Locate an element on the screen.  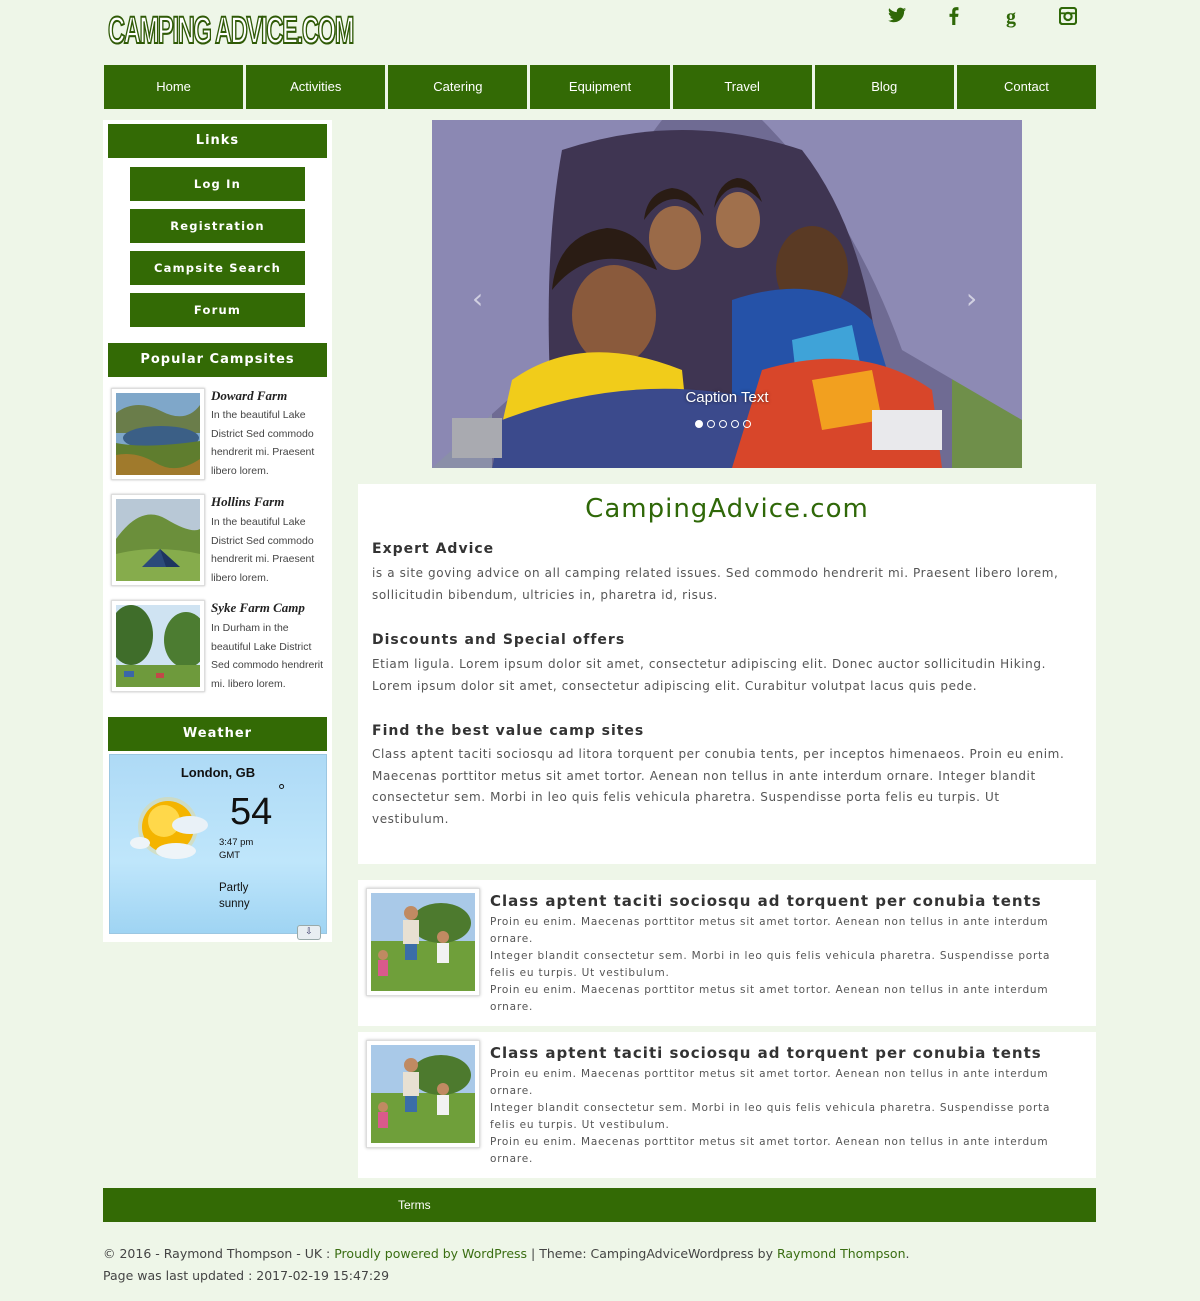
hero-image is located at coordinates (727, 294).